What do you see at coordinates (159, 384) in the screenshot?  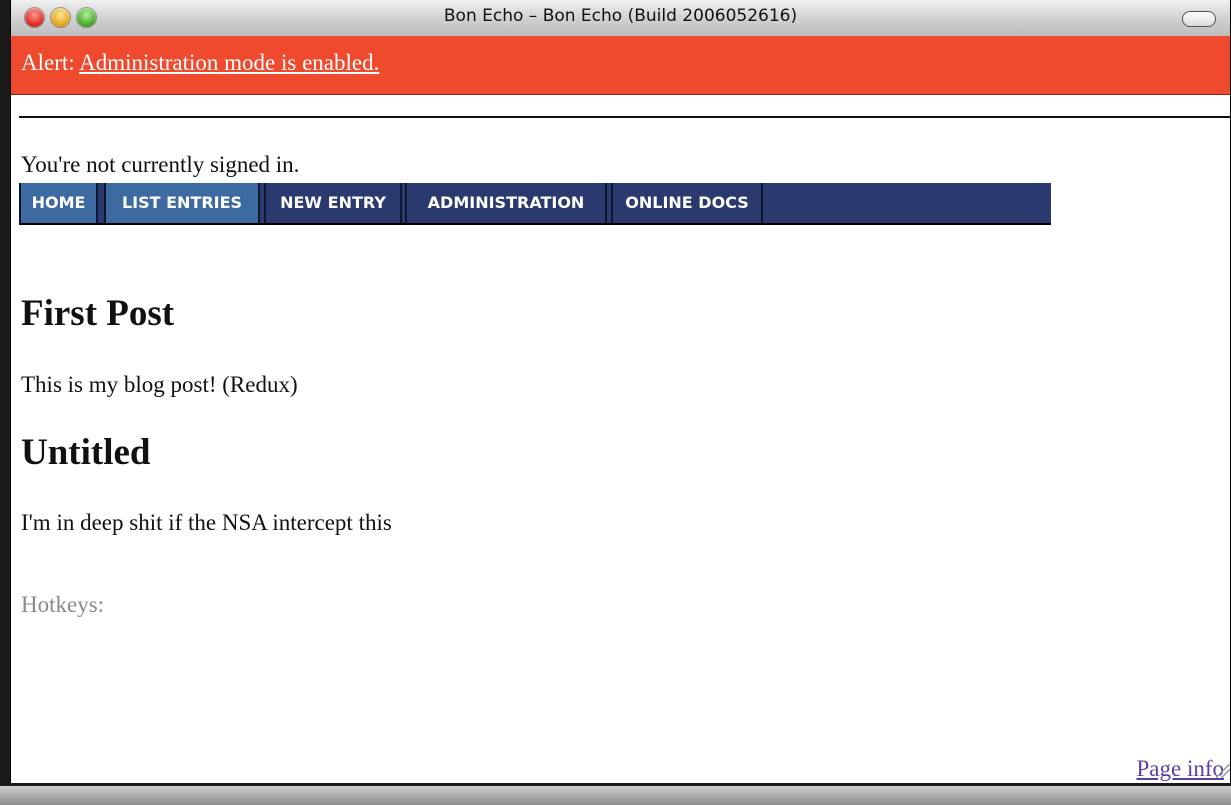 I see `post-body: This is my blog post! (Redux)` at bounding box center [159, 384].